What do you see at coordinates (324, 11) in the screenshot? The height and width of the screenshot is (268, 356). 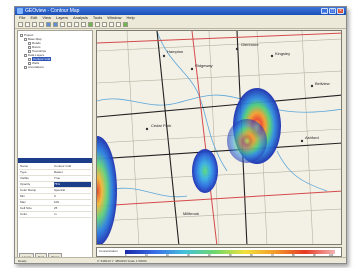 I see `minimize-button: _` at bounding box center [324, 11].